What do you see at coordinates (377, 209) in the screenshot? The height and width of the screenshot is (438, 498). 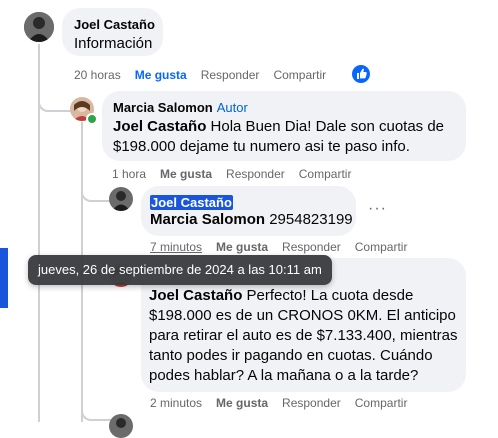 I see `more-options-icon: ···` at bounding box center [377, 209].